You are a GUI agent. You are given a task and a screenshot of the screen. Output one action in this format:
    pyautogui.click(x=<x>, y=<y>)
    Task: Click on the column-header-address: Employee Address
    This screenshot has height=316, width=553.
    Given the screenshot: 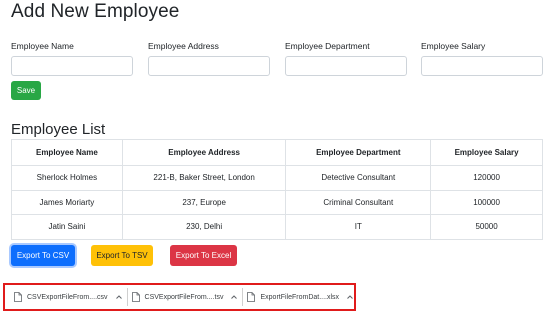 What is the action you would take?
    pyautogui.click(x=204, y=152)
    